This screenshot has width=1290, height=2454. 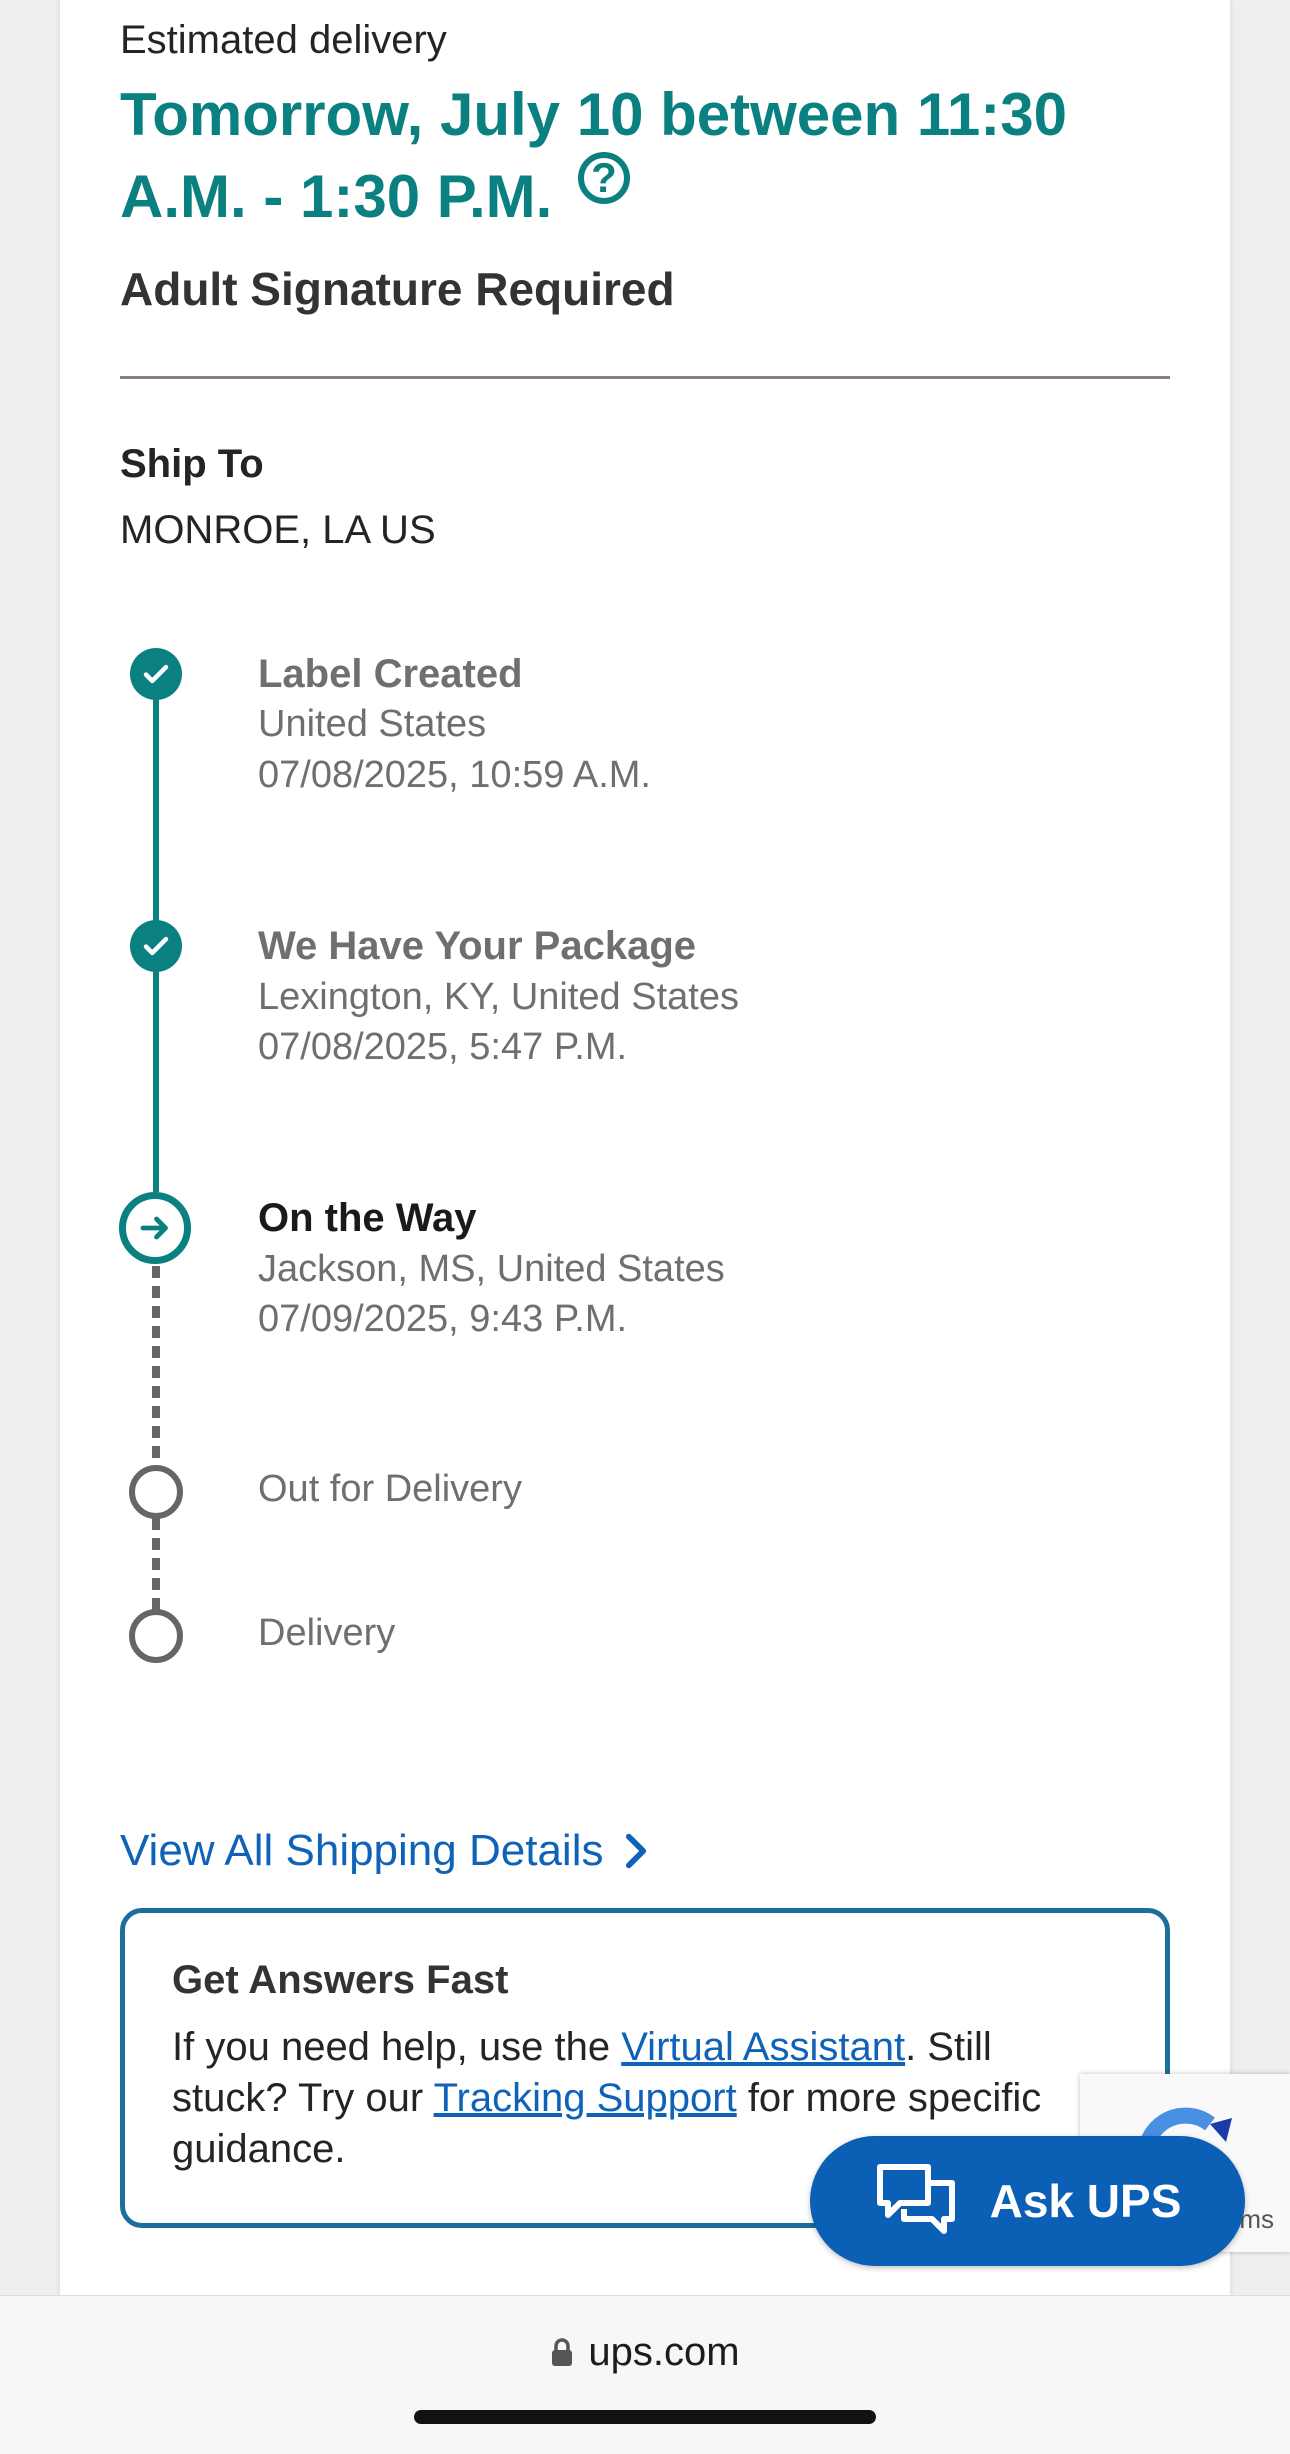 I want to click on step-location: Lexington, KY, United States, so click(x=498, y=997).